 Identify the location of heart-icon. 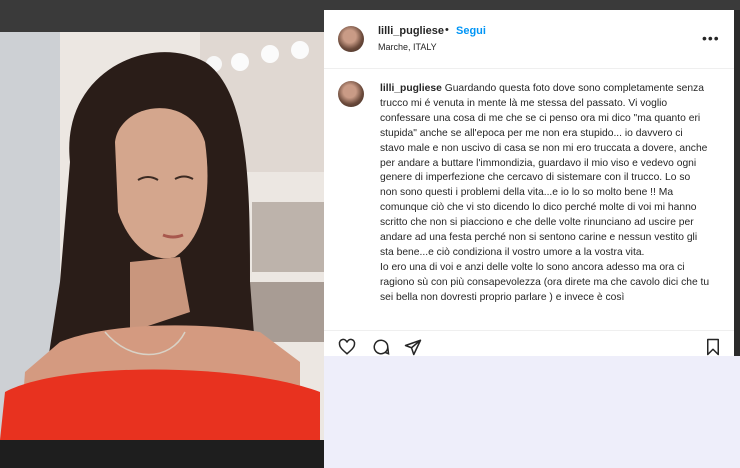
(347, 347).